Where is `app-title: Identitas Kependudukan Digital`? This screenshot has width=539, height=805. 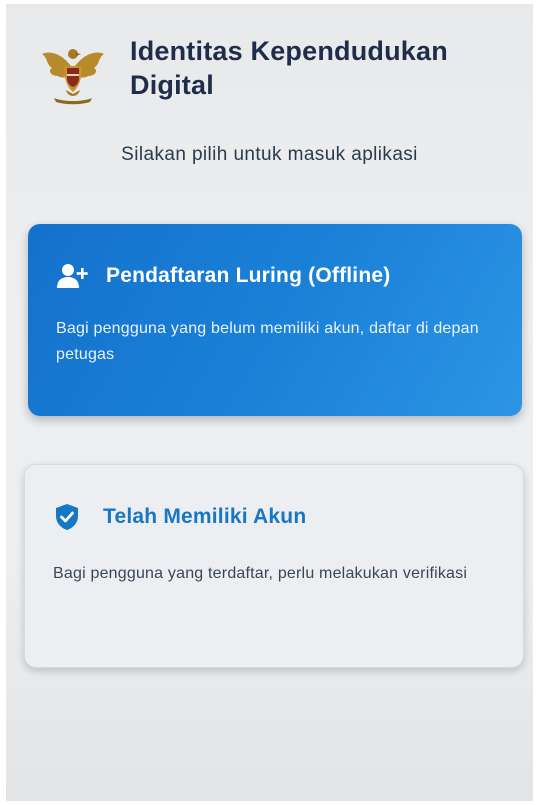 app-title: Identitas Kependudukan Digital is located at coordinates (289, 68).